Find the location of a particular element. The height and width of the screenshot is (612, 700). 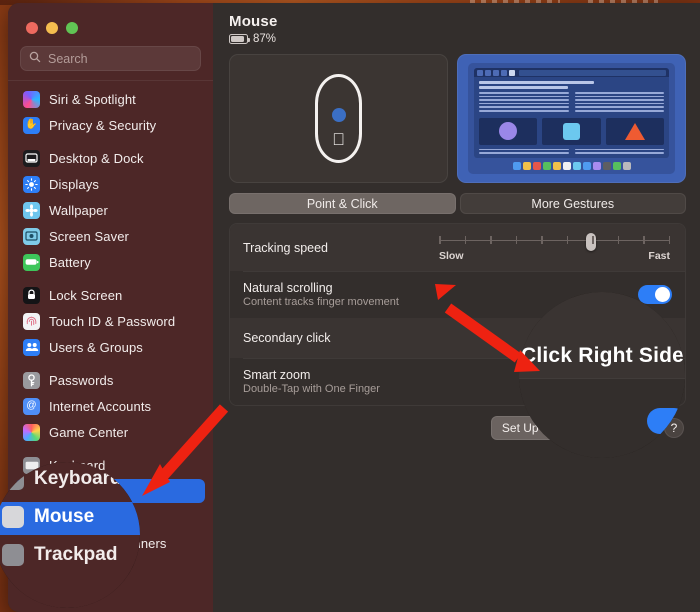

popup-value-label: Click Right Side is located at coordinates (604, 338).